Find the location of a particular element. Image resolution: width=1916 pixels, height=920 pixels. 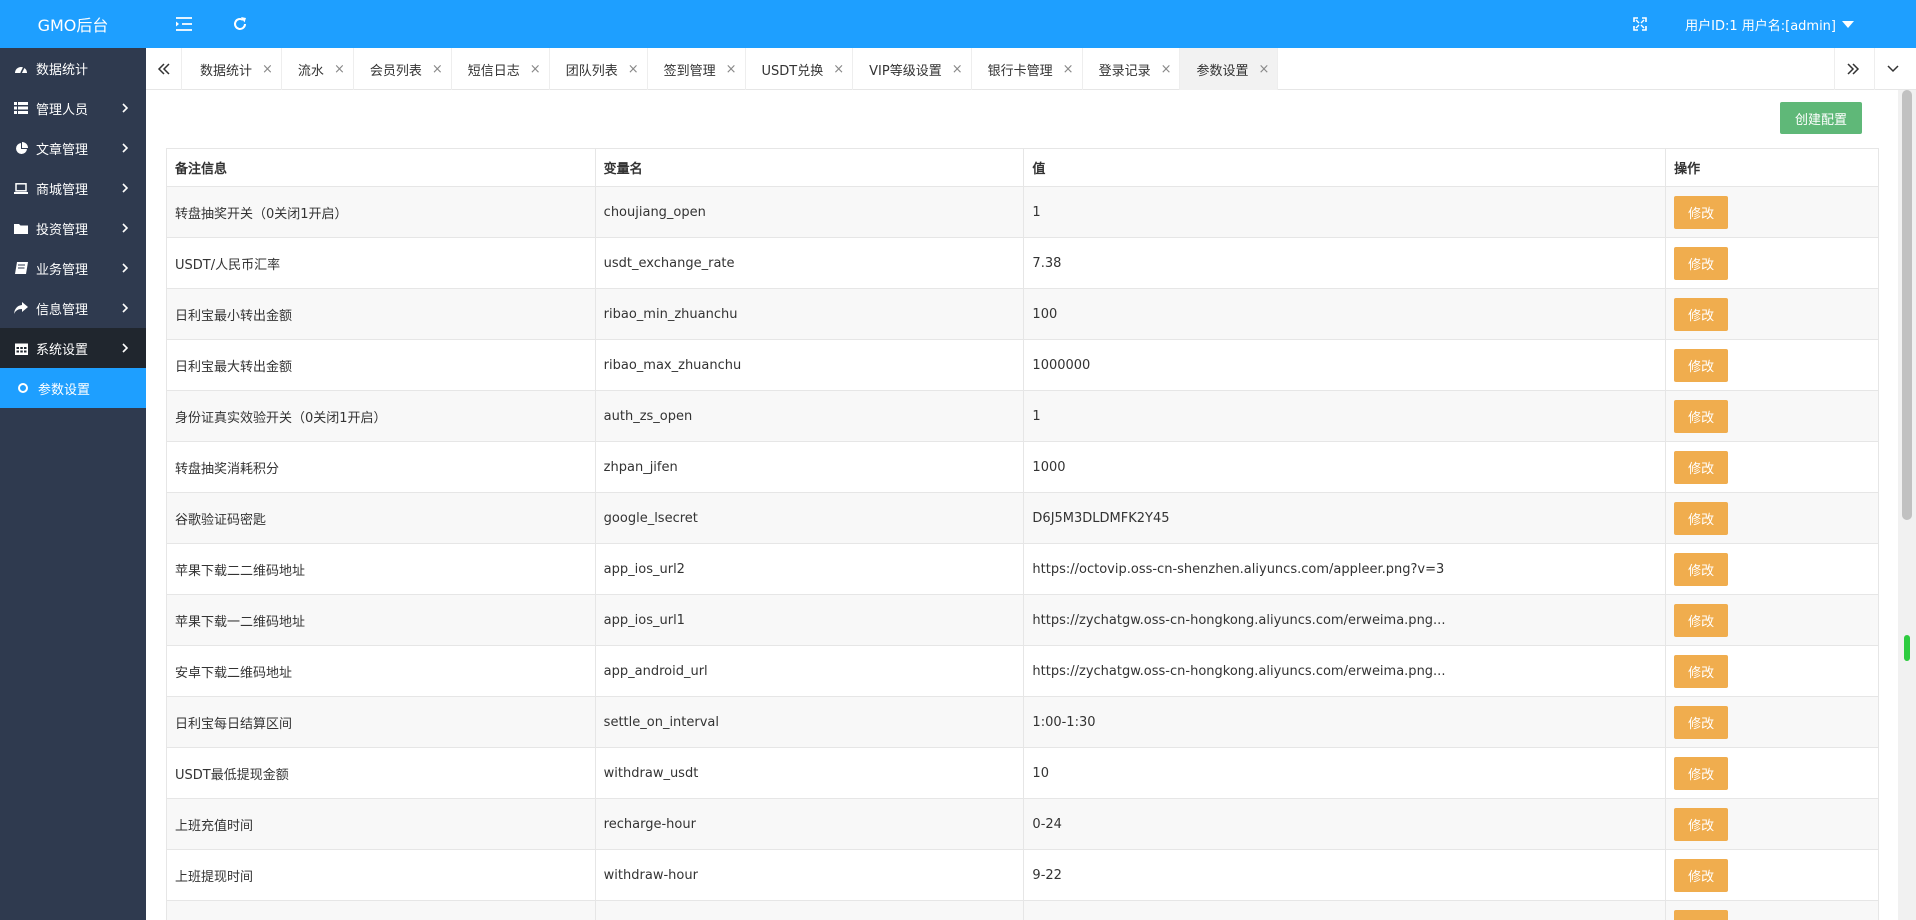

sidebar-item-param-settings: 参数设置 is located at coordinates (73, 388).